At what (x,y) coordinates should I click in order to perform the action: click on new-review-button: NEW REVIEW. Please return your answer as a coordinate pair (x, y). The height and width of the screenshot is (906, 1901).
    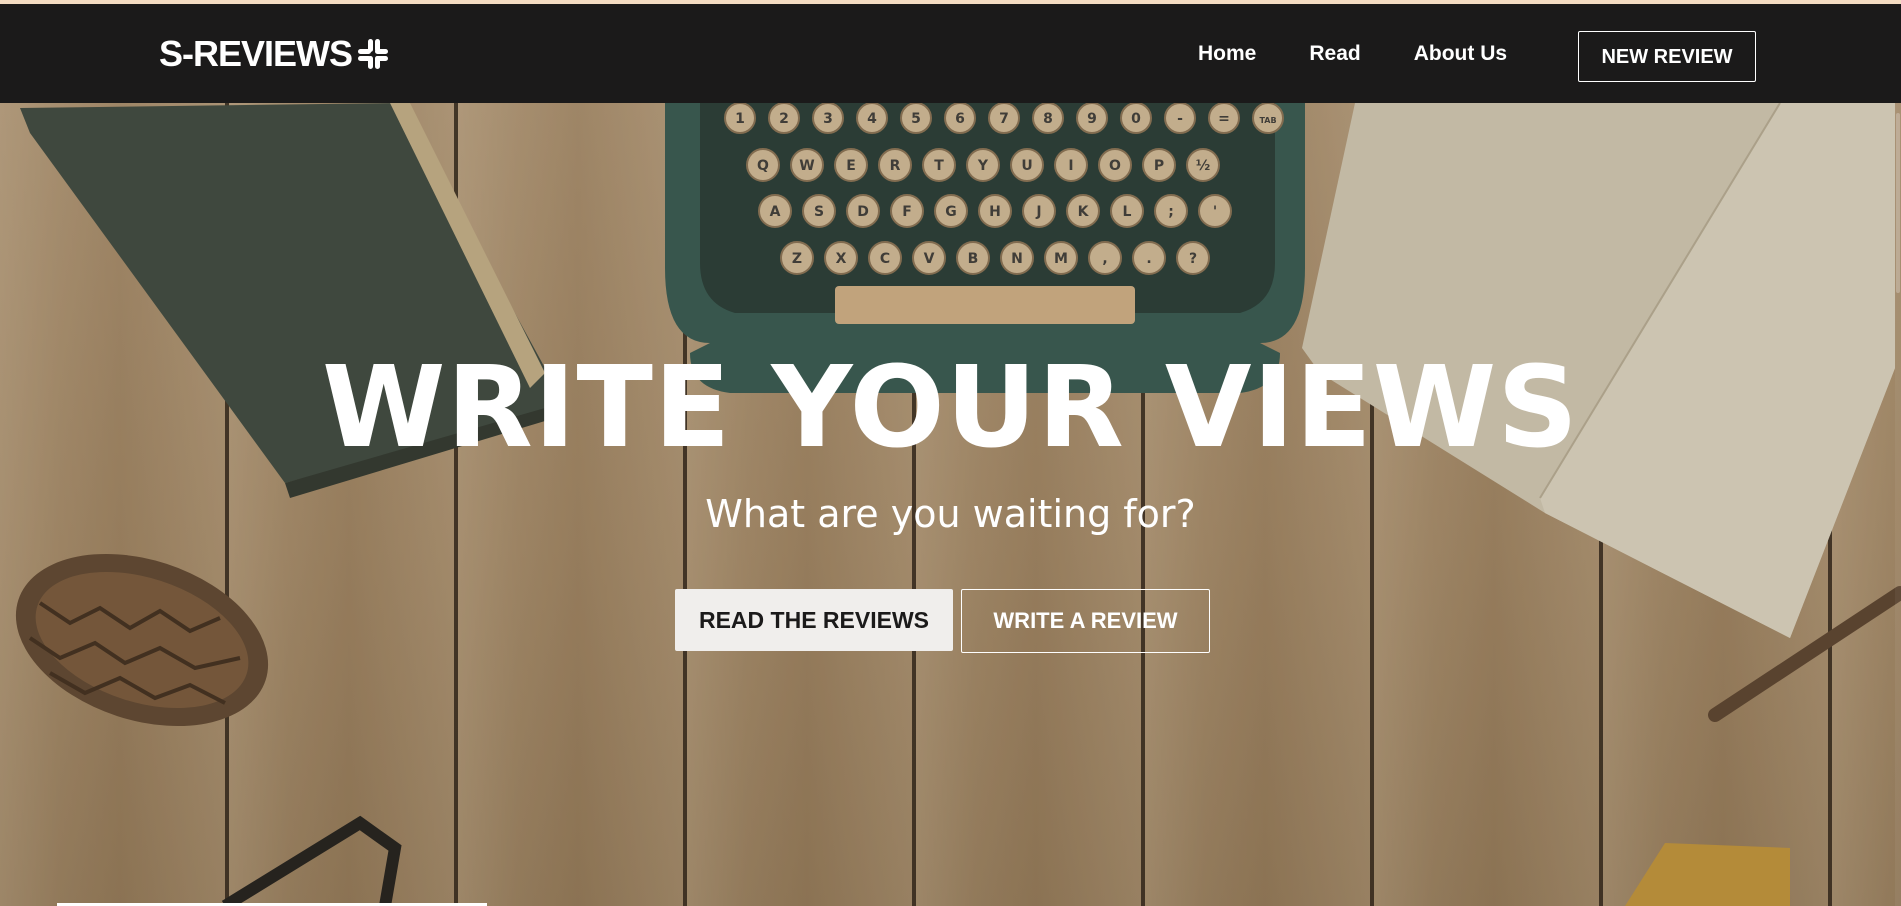
    Looking at the image, I should click on (1667, 56).